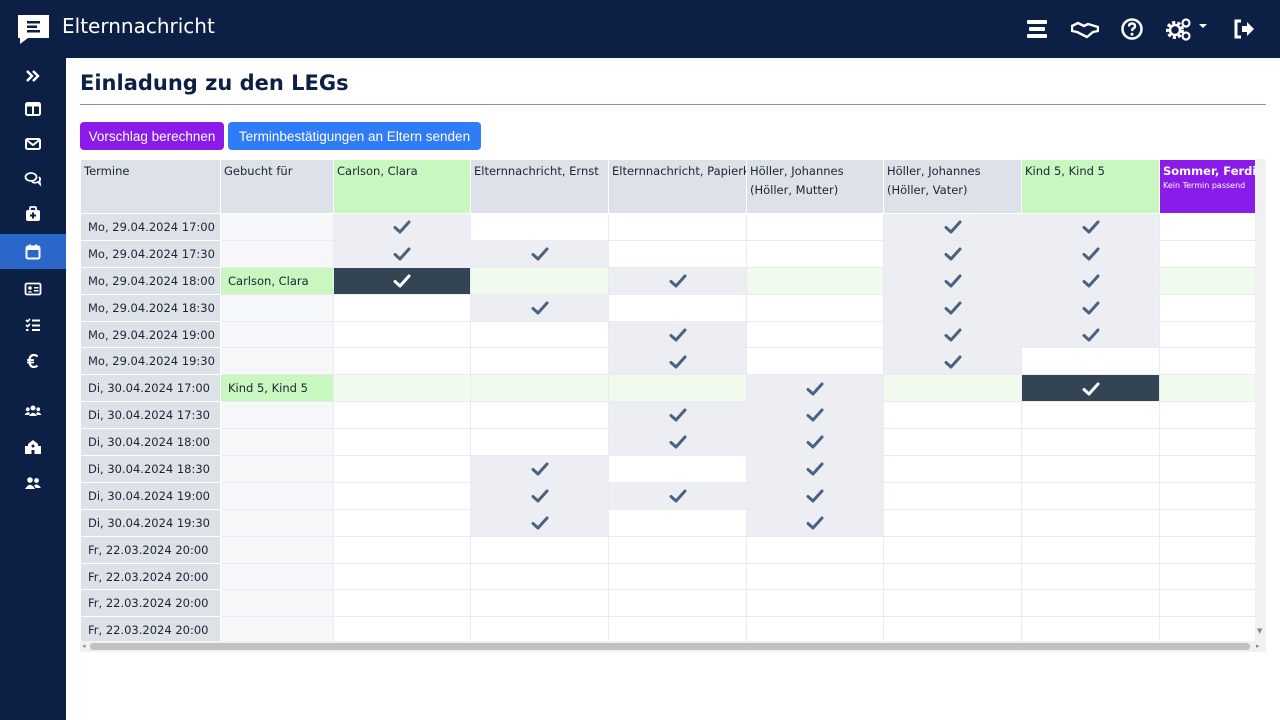  Describe the element at coordinates (1132, 29) in the screenshot. I see `help-circle-icon` at that location.